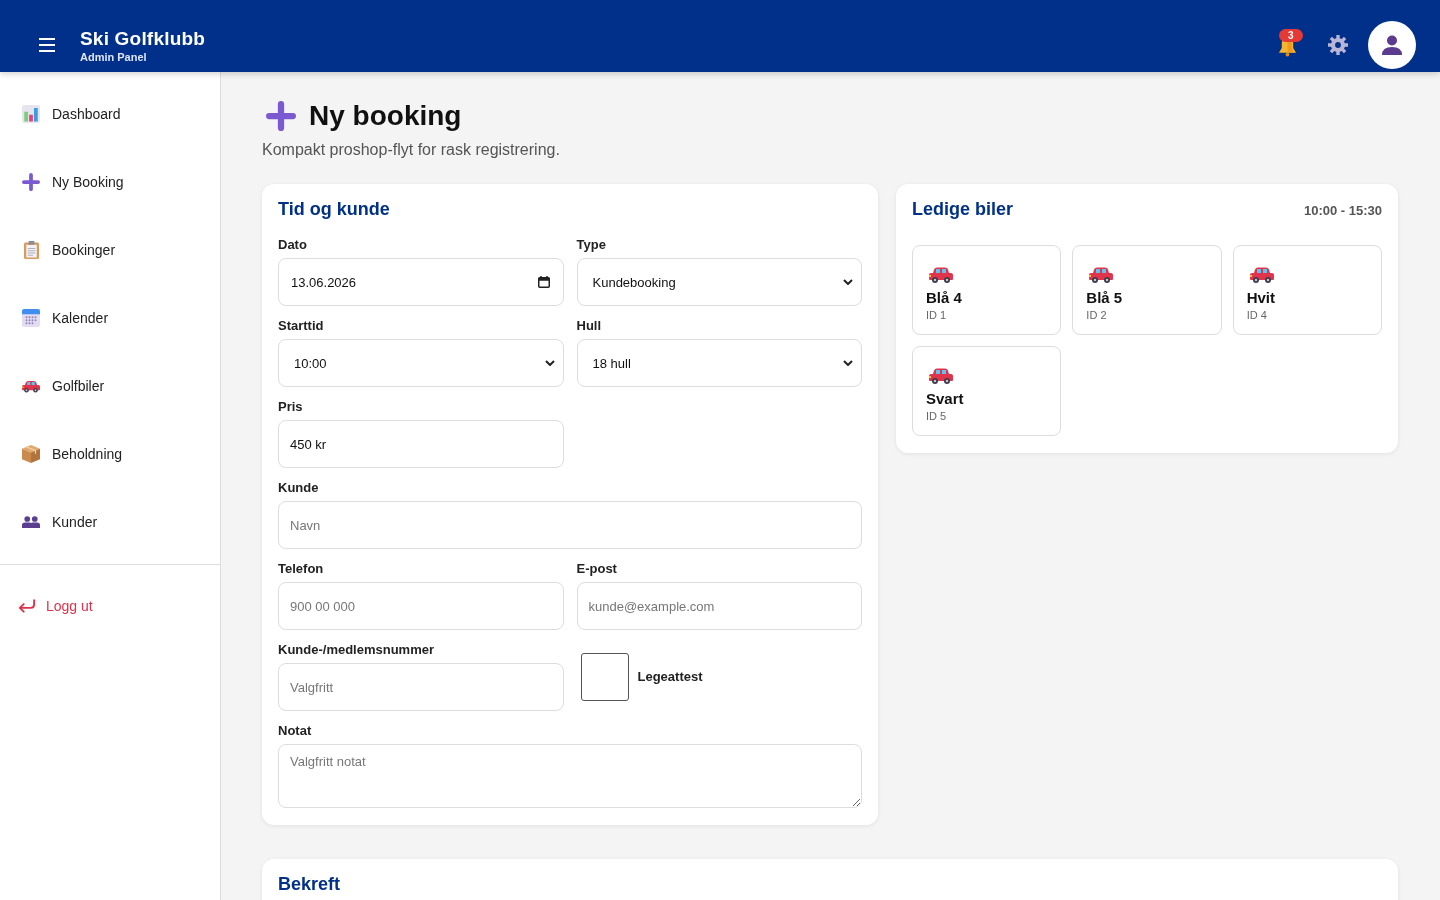 The width and height of the screenshot is (1440, 900). What do you see at coordinates (597, 568) in the screenshot?
I see `field-label: E-post` at bounding box center [597, 568].